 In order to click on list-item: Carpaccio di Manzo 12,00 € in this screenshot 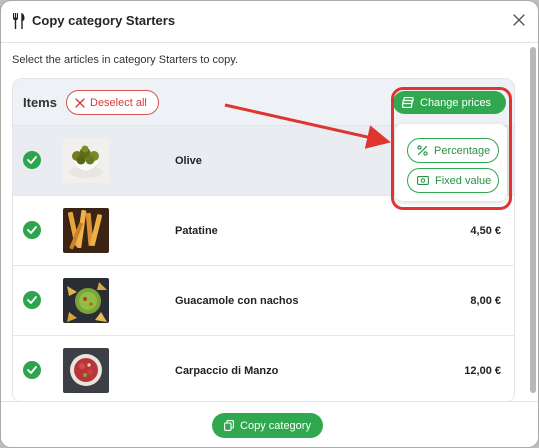, I will do `click(263, 369)`.